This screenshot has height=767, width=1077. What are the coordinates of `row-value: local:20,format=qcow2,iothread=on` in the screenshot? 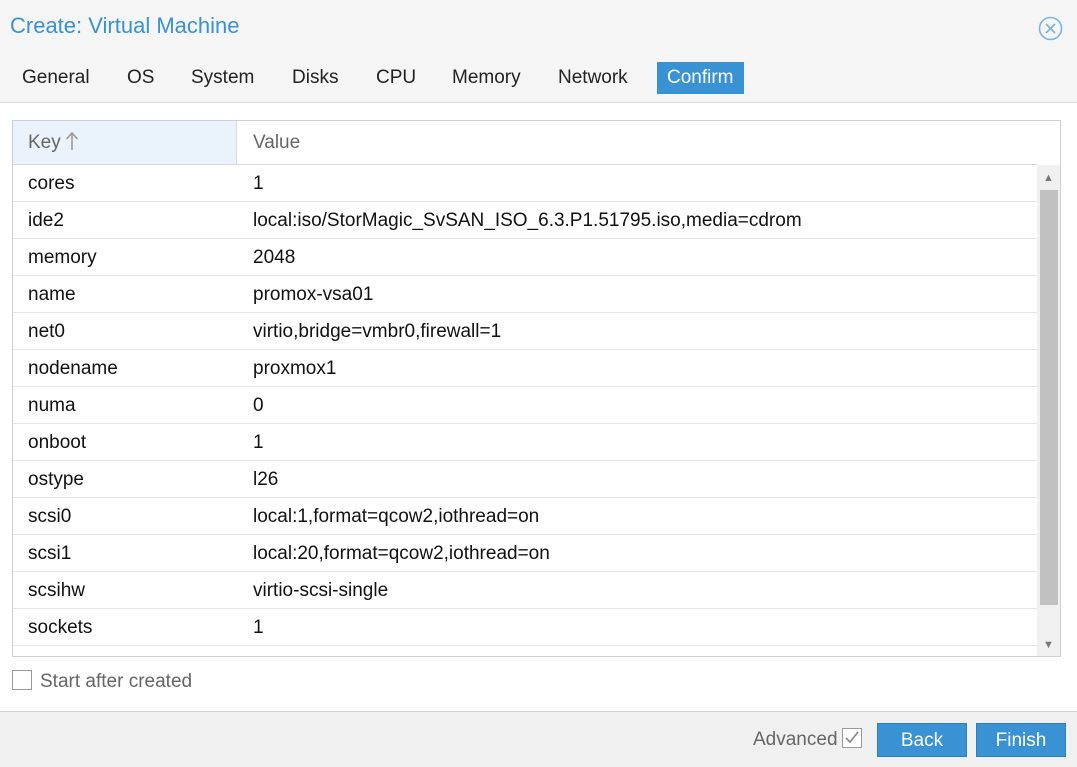 It's located at (401, 553).